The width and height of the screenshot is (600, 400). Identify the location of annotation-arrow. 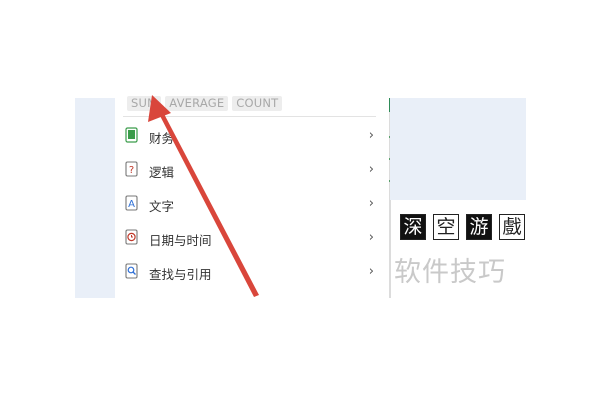
(203, 196).